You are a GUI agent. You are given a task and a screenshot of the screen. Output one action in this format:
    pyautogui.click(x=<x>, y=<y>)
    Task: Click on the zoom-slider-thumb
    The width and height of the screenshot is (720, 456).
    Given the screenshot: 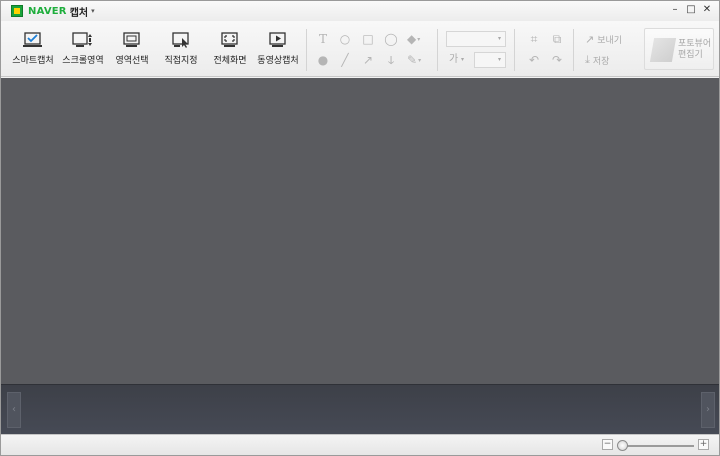 What is the action you would take?
    pyautogui.click(x=622, y=445)
    